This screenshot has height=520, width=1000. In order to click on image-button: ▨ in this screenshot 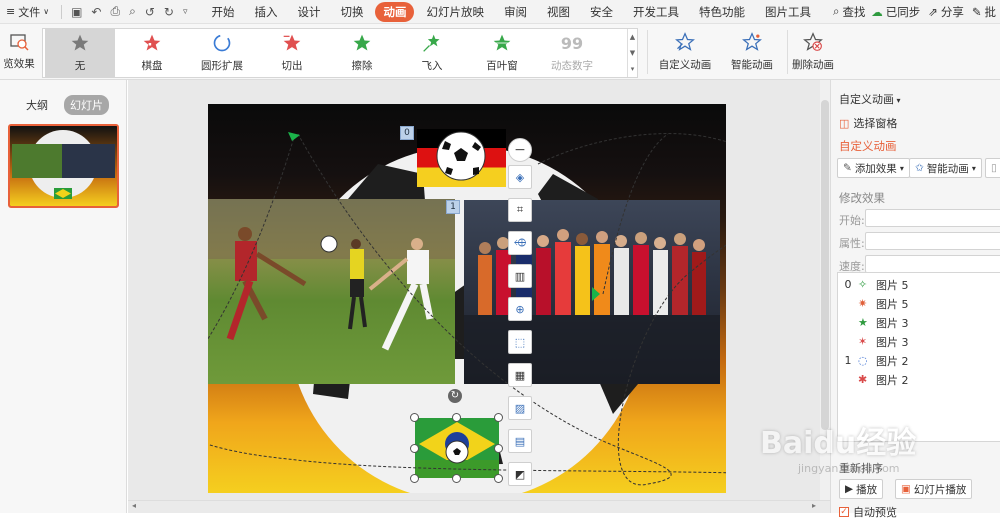, I will do `click(520, 408)`.